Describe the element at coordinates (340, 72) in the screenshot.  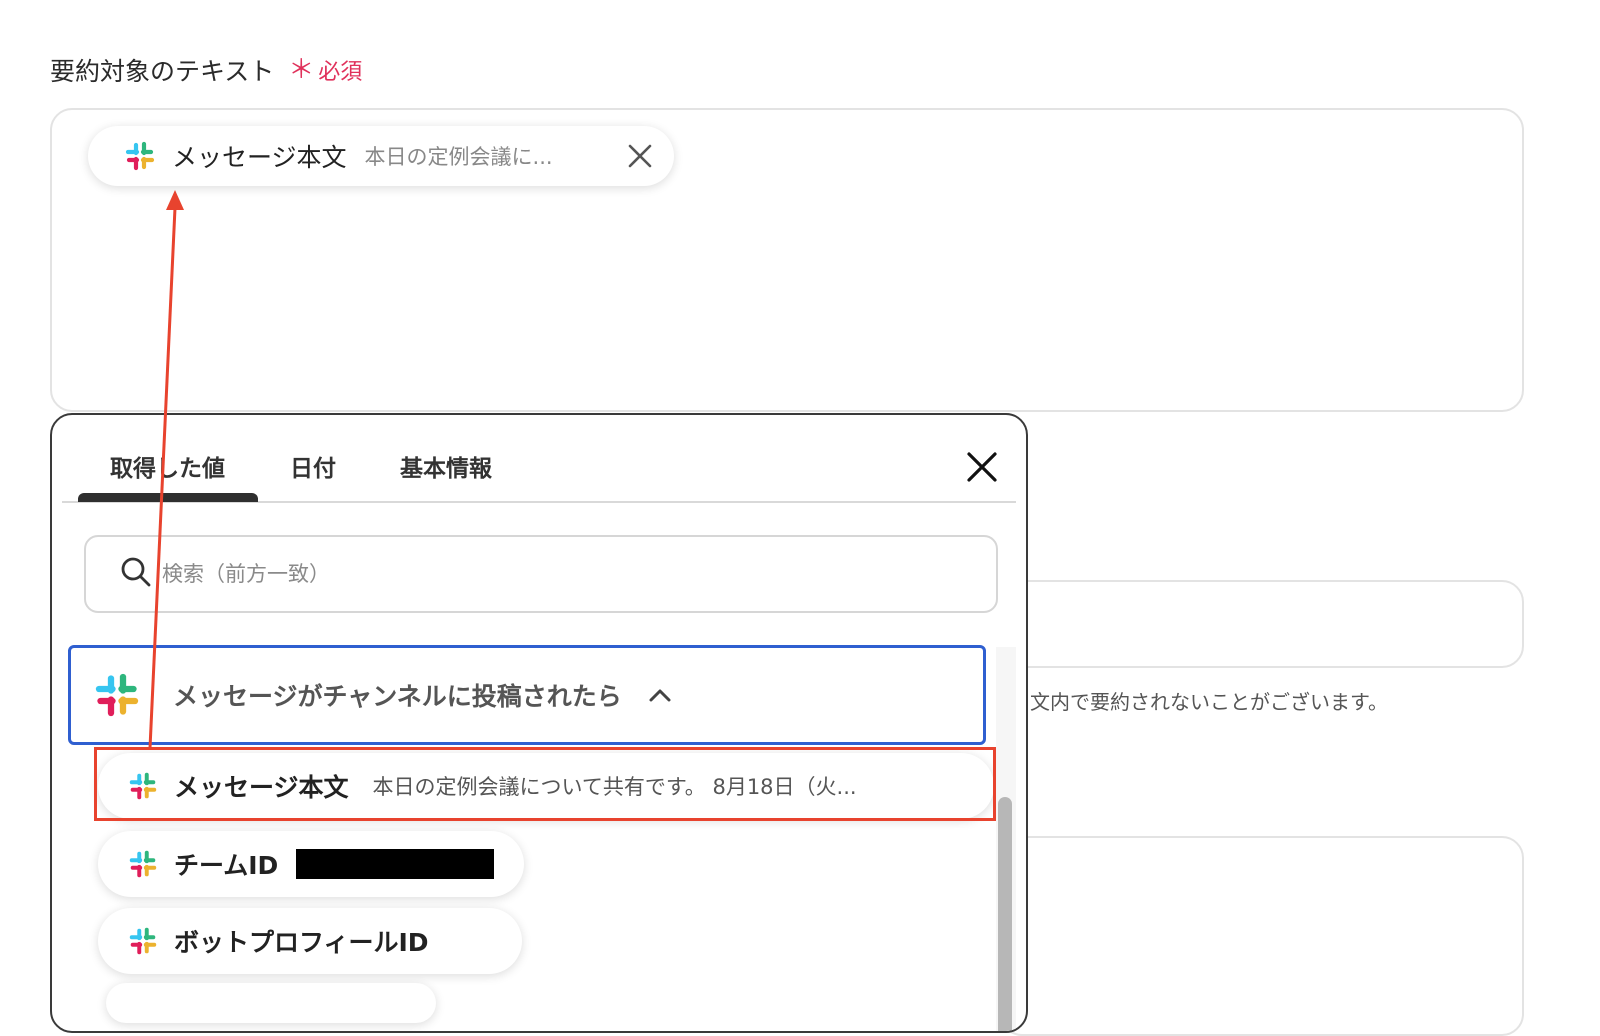
I see `required-text: 必須` at that location.